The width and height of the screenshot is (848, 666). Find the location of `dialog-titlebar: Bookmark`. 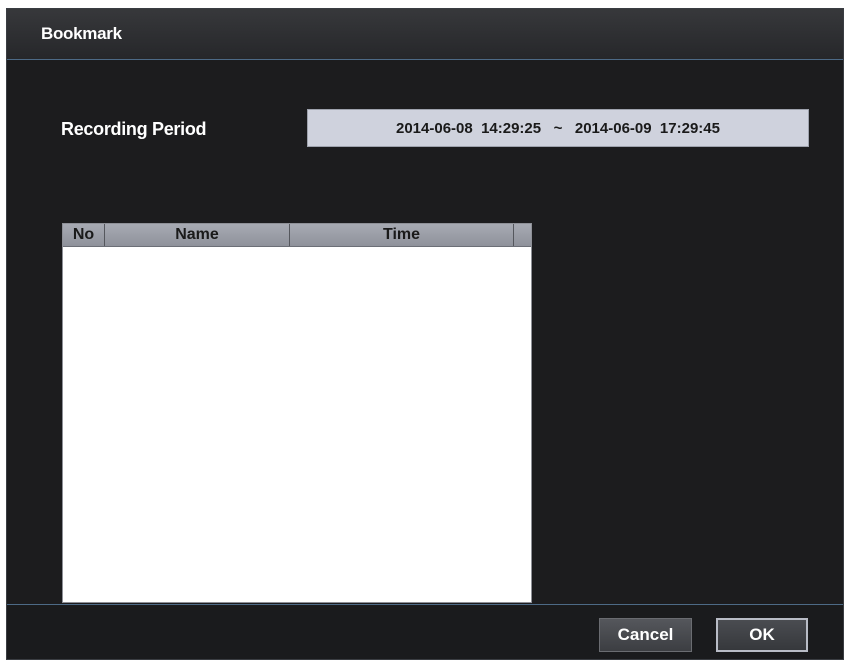

dialog-titlebar: Bookmark is located at coordinates (425, 34).